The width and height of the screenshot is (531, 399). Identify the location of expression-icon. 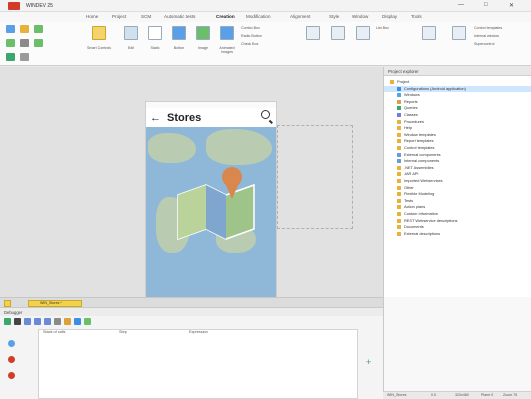
(77, 321).